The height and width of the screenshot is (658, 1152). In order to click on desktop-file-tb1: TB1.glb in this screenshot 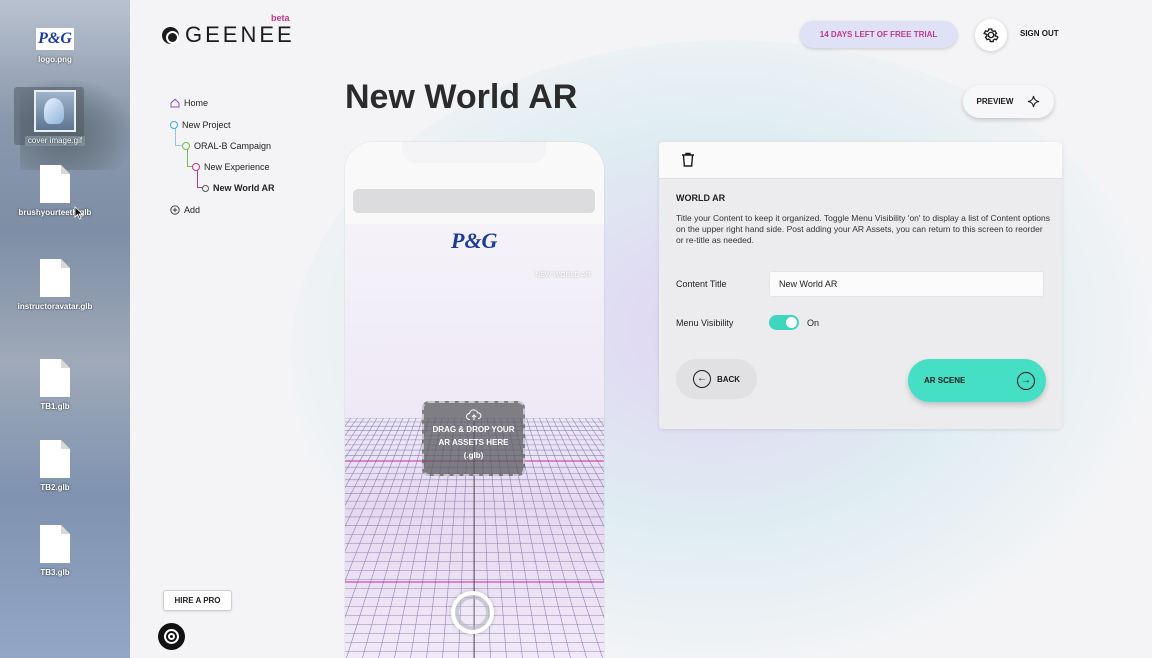, I will do `click(55, 385)`.